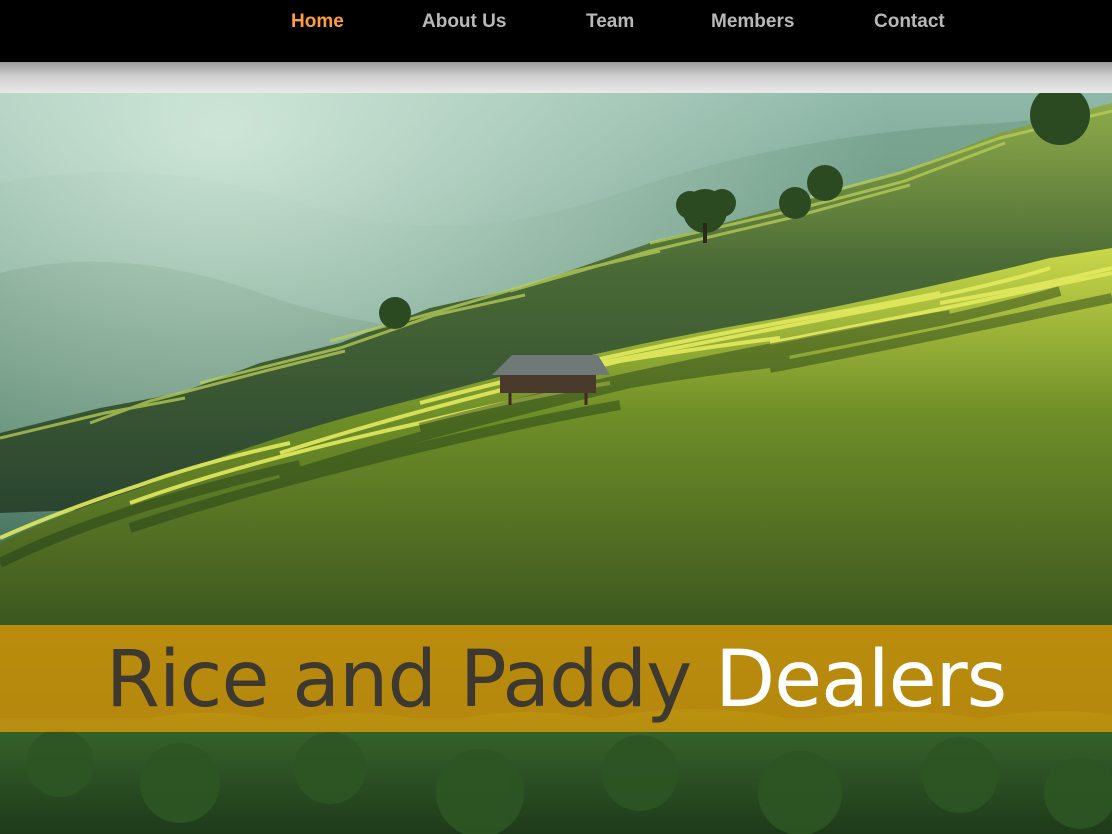  Describe the element at coordinates (399, 679) in the screenshot. I see `hero-title-dark-part: Rice and Paddy` at that location.